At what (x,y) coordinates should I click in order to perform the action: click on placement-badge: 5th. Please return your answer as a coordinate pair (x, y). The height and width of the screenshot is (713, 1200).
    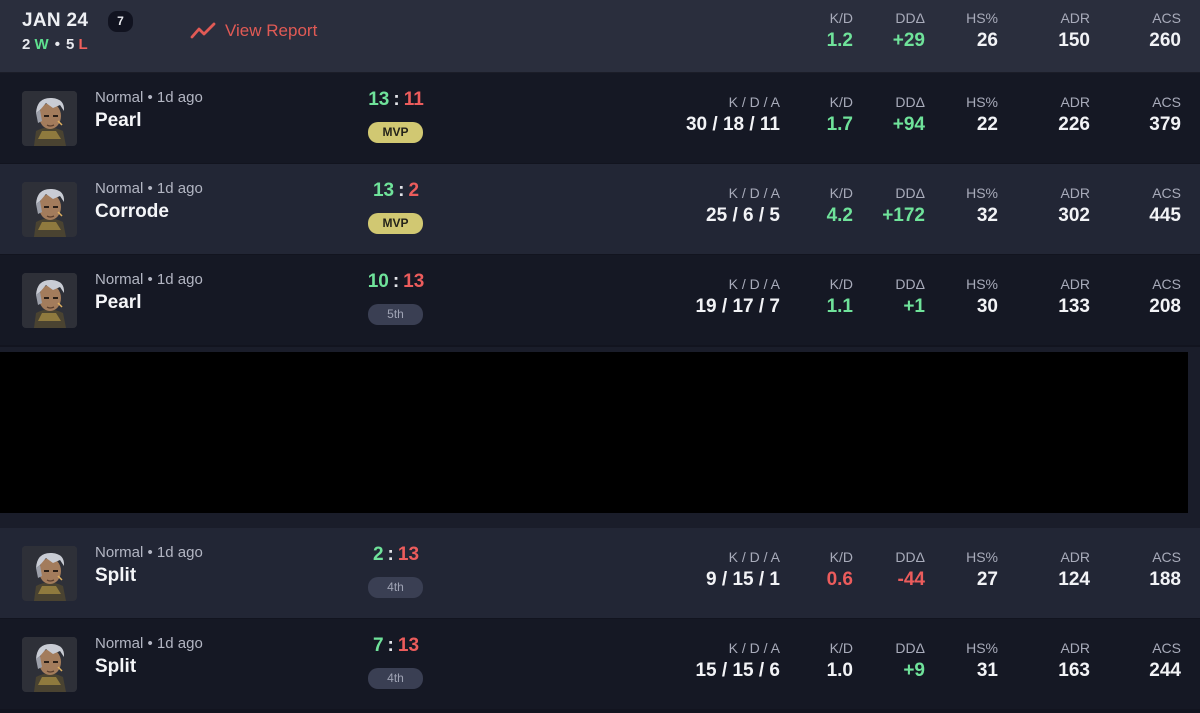
    Looking at the image, I should click on (395, 314).